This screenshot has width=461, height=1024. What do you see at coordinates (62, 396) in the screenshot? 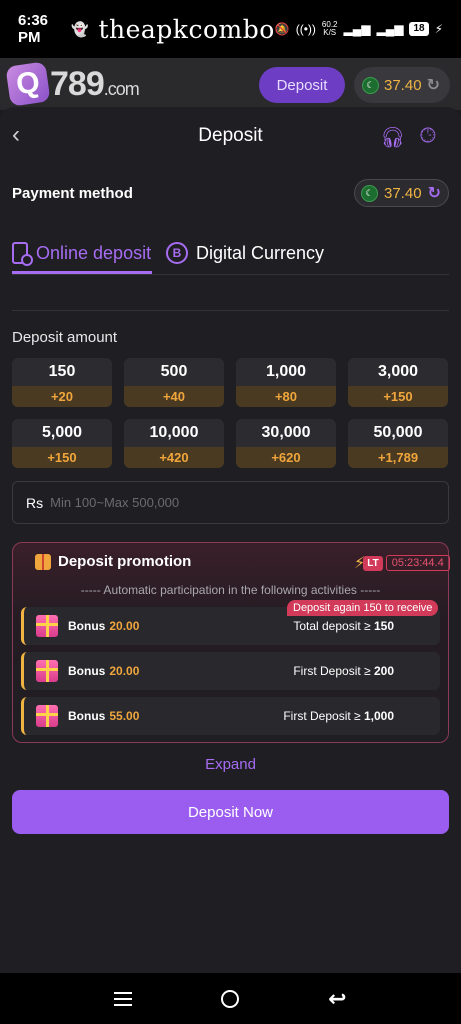
I see `amount-bonus: +20` at bounding box center [62, 396].